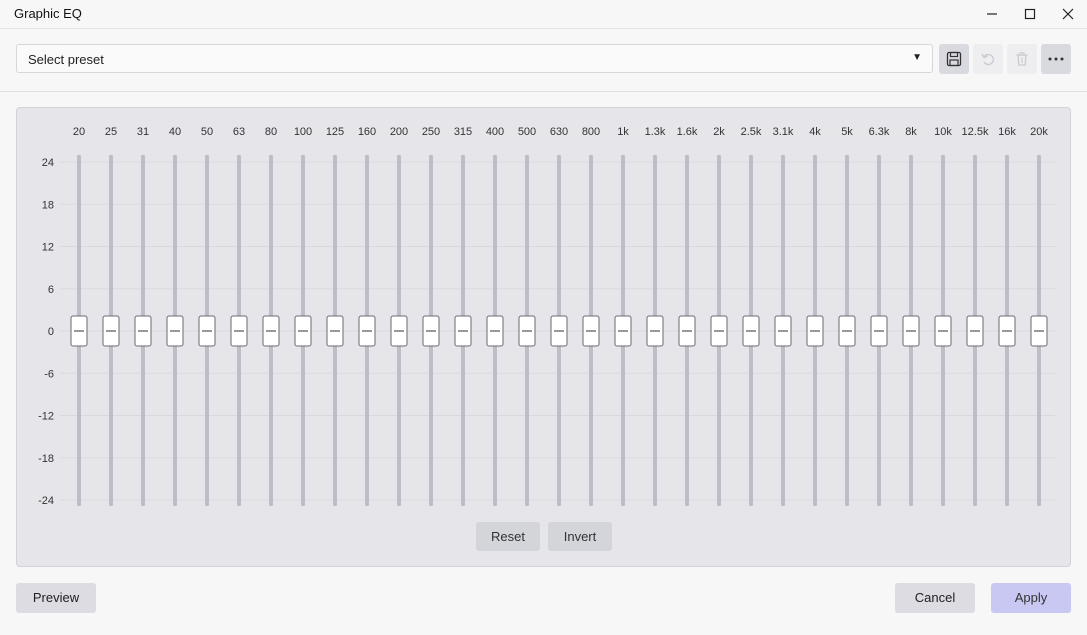  Describe the element at coordinates (1039, 132) in the screenshot. I see `band-frequency-label: 20k` at that location.